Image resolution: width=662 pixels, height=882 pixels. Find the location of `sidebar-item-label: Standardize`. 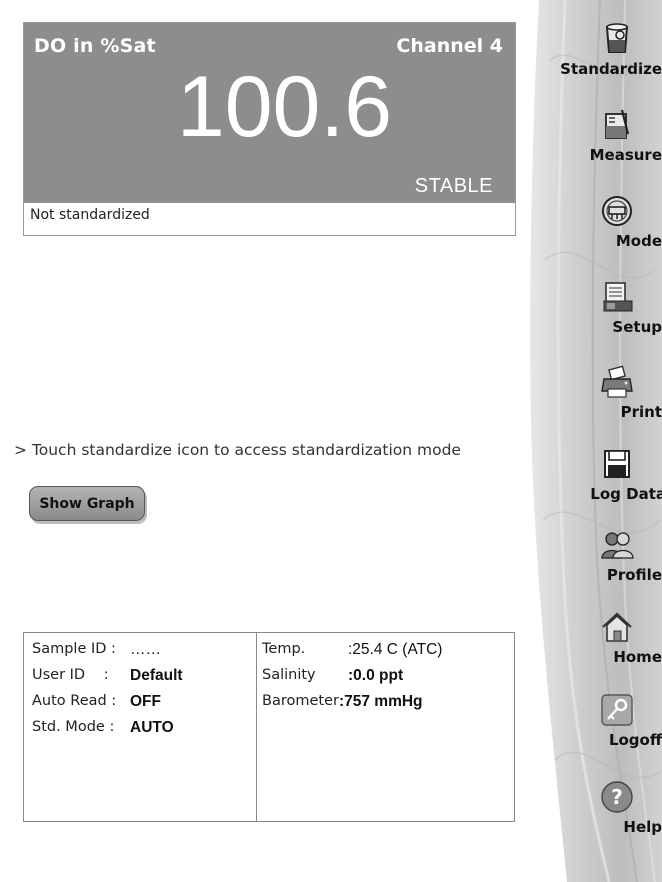

sidebar-item-label: Standardize is located at coordinates (611, 69).